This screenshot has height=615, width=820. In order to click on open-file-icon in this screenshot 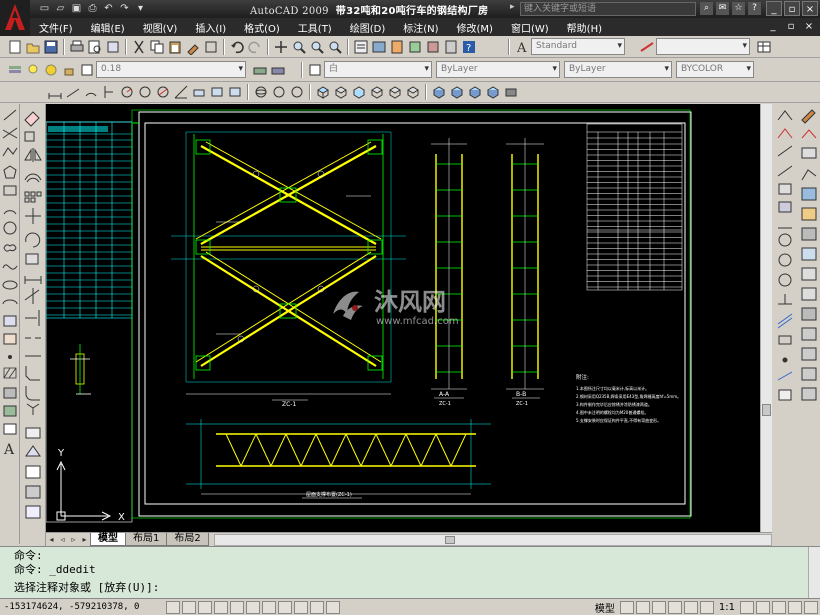, I will do `click(33, 47)`.